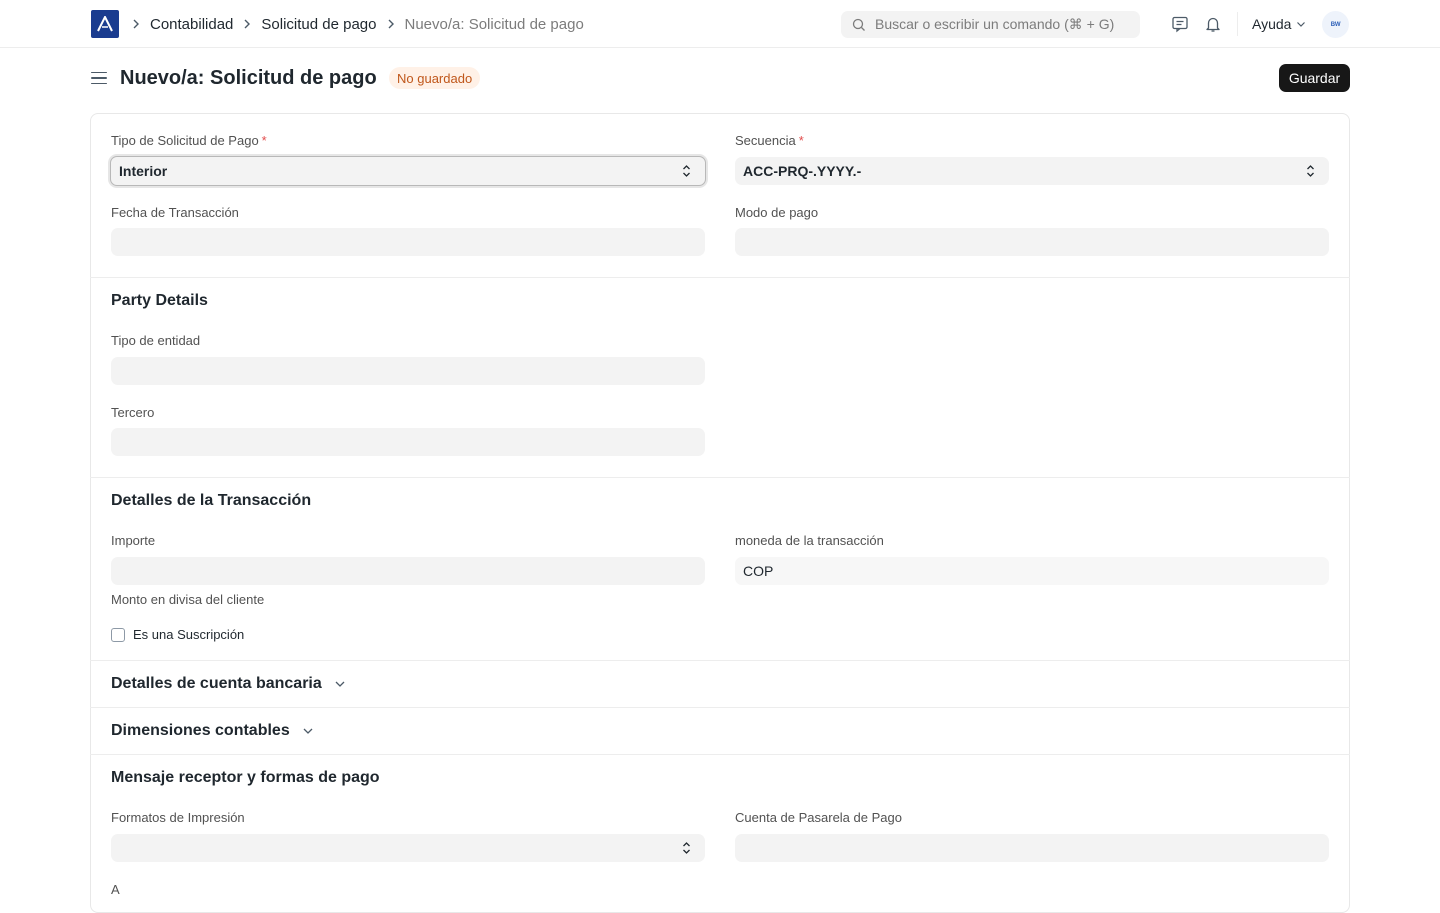 The height and width of the screenshot is (913, 1440). I want to click on breadcrumb-item-contabilidad: Contabilidad, so click(191, 24).